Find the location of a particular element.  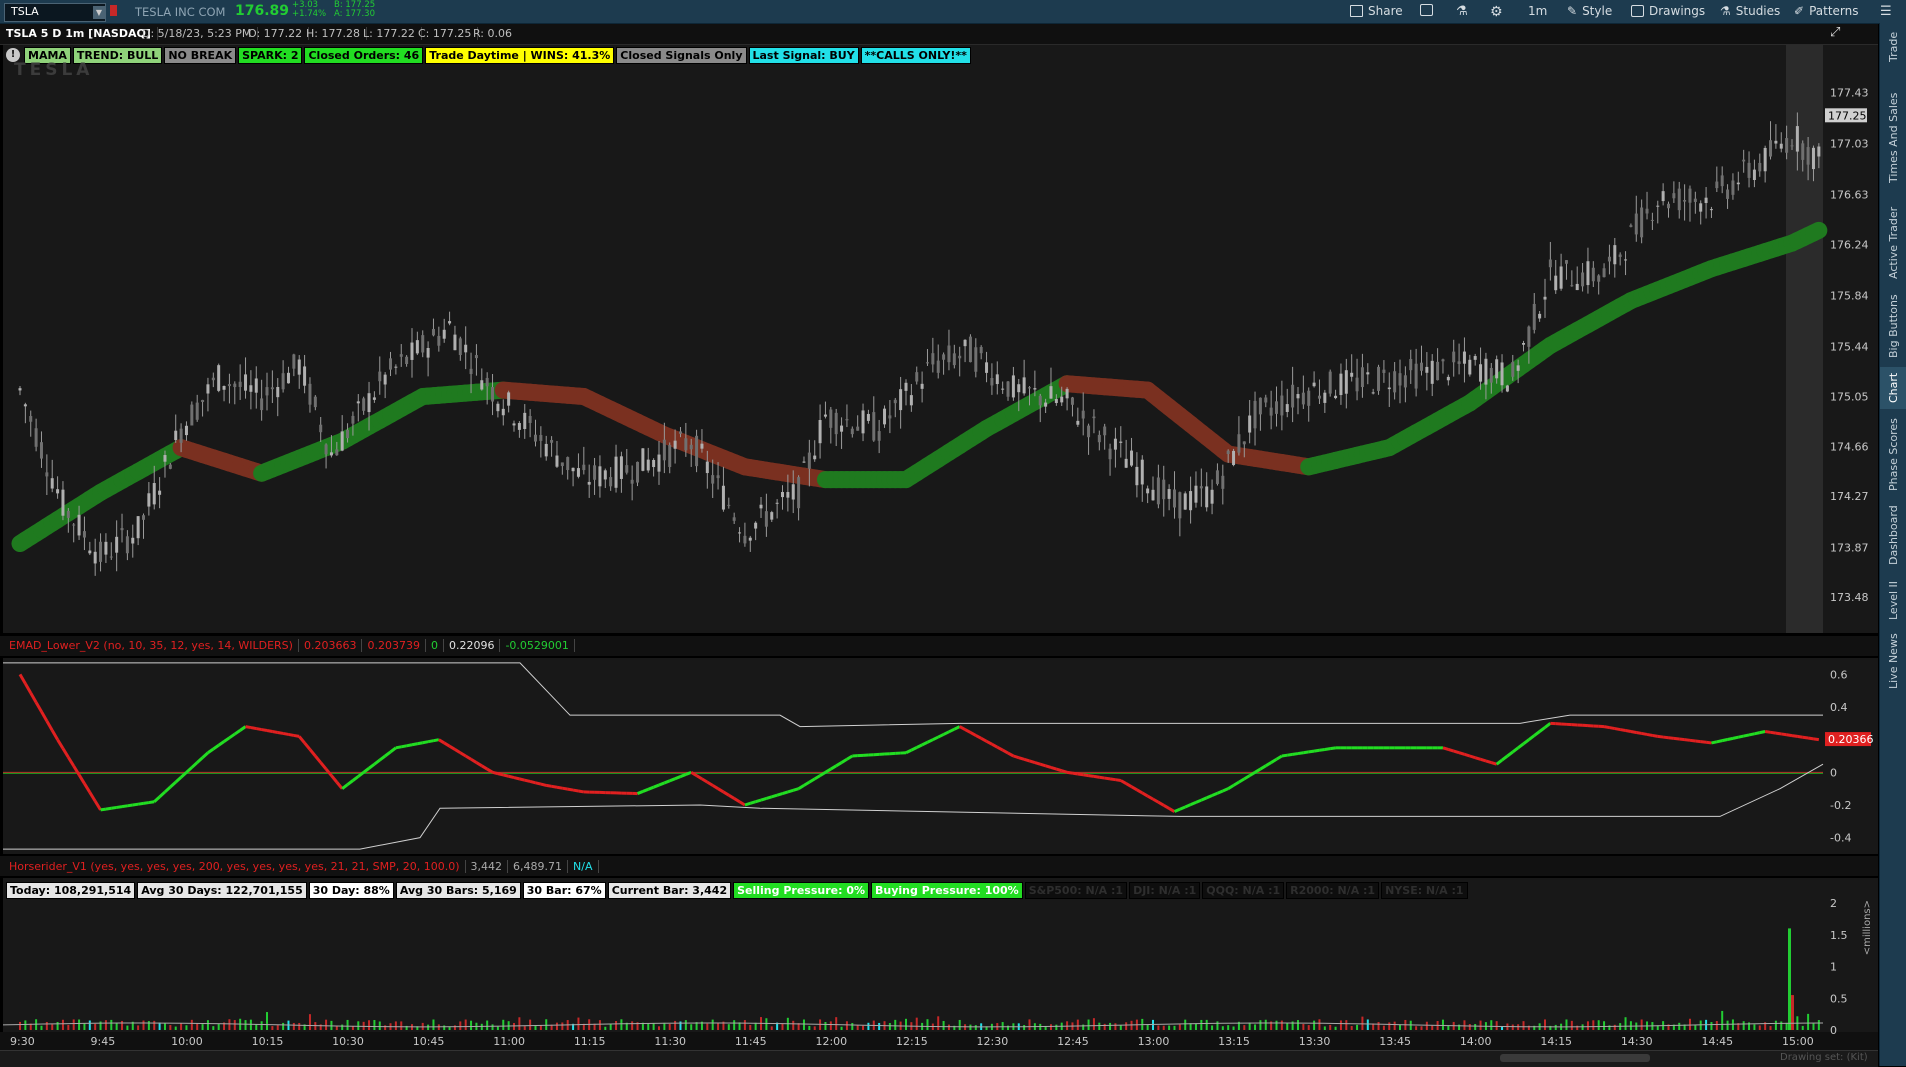

volume-label-7: Buying Pressure: 100% is located at coordinates (947, 890).